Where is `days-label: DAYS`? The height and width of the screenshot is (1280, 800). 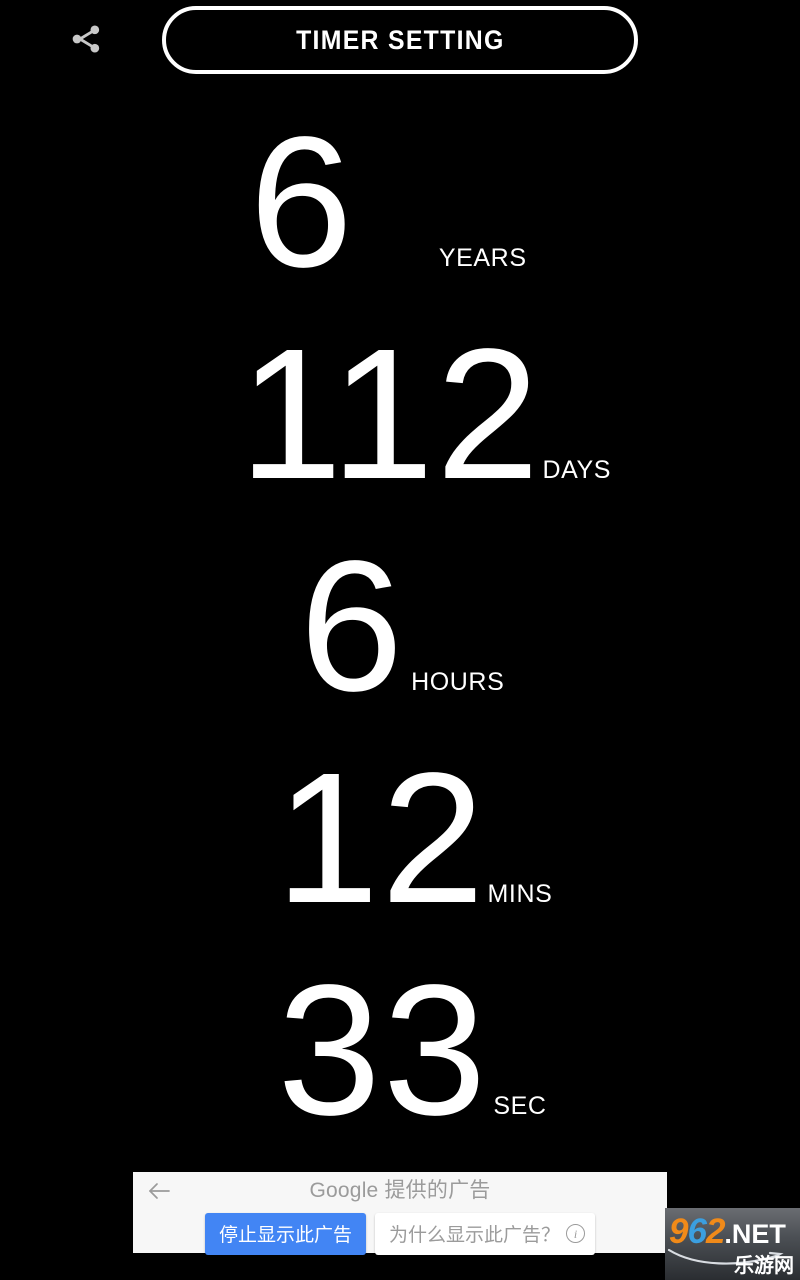
days-label: DAYS is located at coordinates (577, 470).